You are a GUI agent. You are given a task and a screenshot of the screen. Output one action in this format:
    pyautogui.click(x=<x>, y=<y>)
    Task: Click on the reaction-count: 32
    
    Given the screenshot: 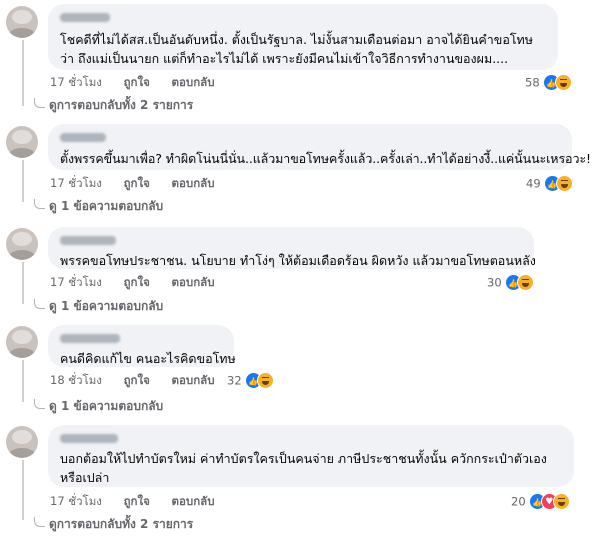 What is the action you would take?
    pyautogui.click(x=234, y=380)
    